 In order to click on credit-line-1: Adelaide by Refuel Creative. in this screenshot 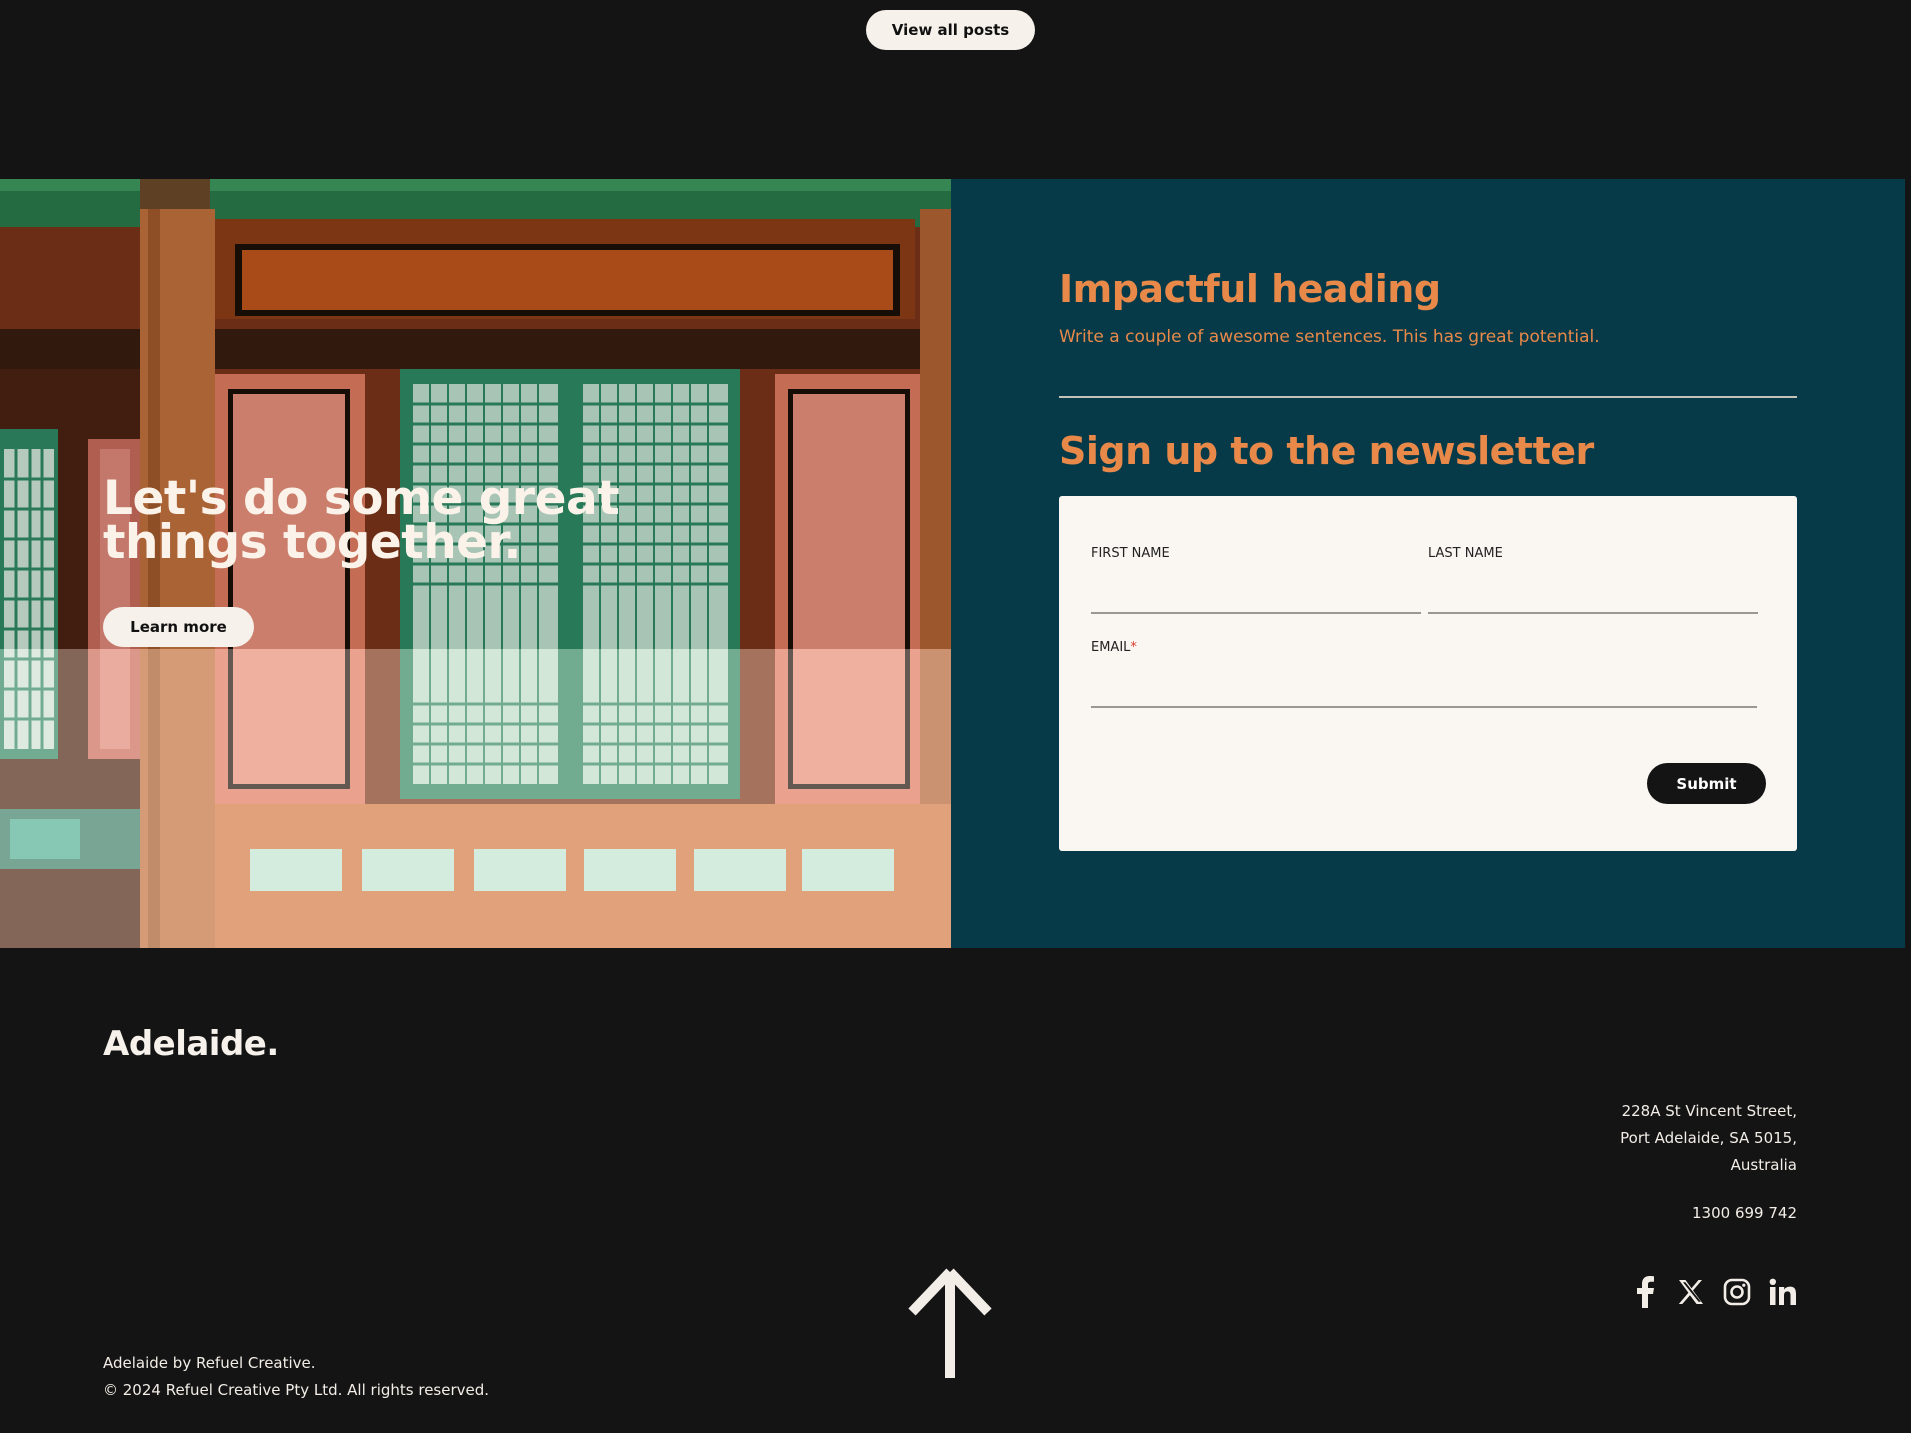, I will do `click(209, 1363)`.